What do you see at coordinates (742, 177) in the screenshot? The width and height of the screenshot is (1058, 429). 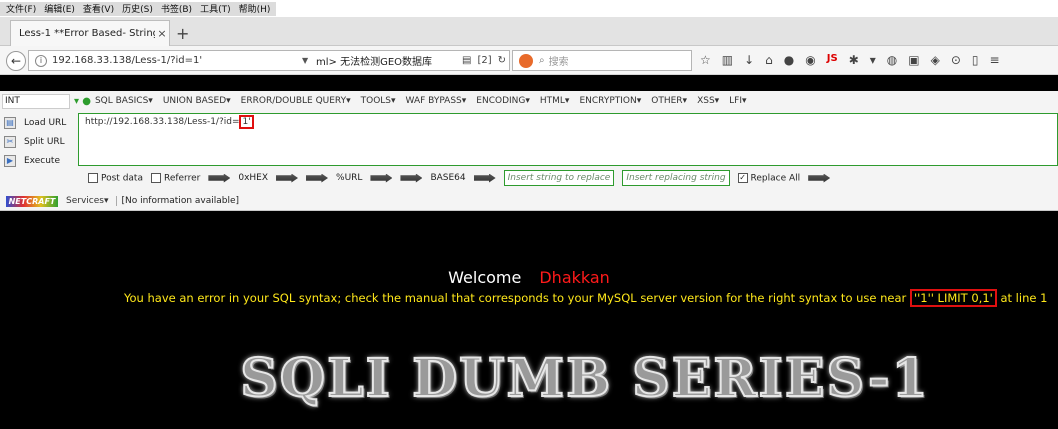 I see `replace-all-checkbox: ✓` at bounding box center [742, 177].